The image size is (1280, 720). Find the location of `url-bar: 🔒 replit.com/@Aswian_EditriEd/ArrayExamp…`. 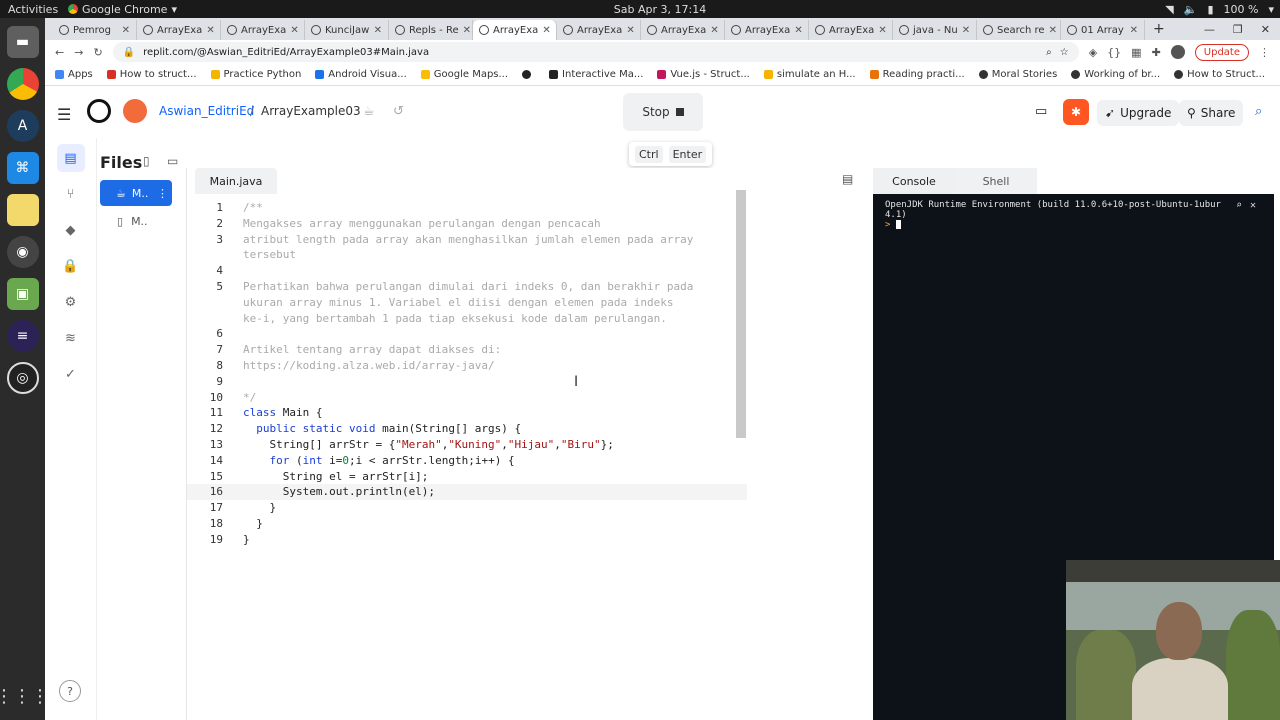

url-bar: 🔒 replit.com/@Aswian_EditriEd/ArrayExamp… is located at coordinates (595, 52).